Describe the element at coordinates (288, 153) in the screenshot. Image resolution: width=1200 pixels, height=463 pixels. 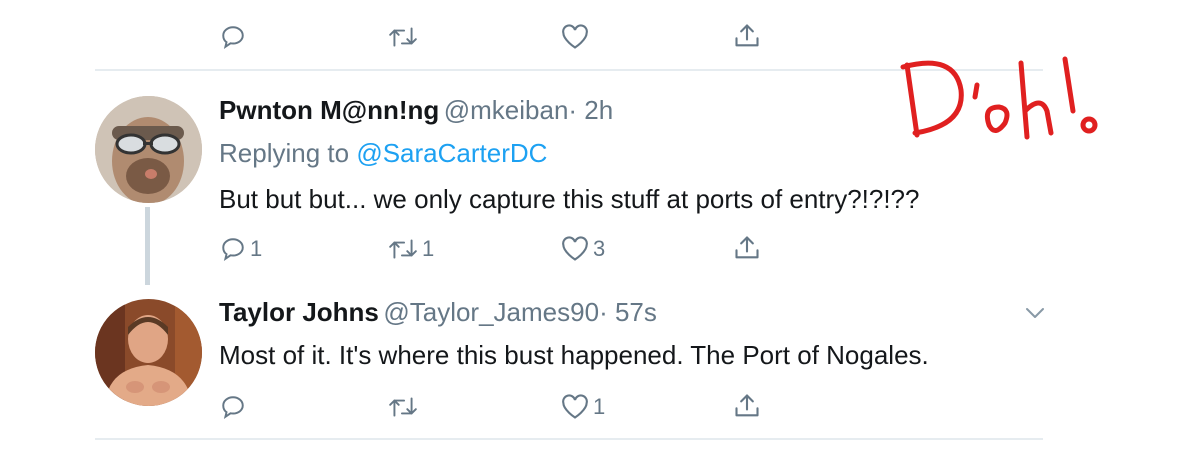
I see `replying-prefix: Replying to` at that location.